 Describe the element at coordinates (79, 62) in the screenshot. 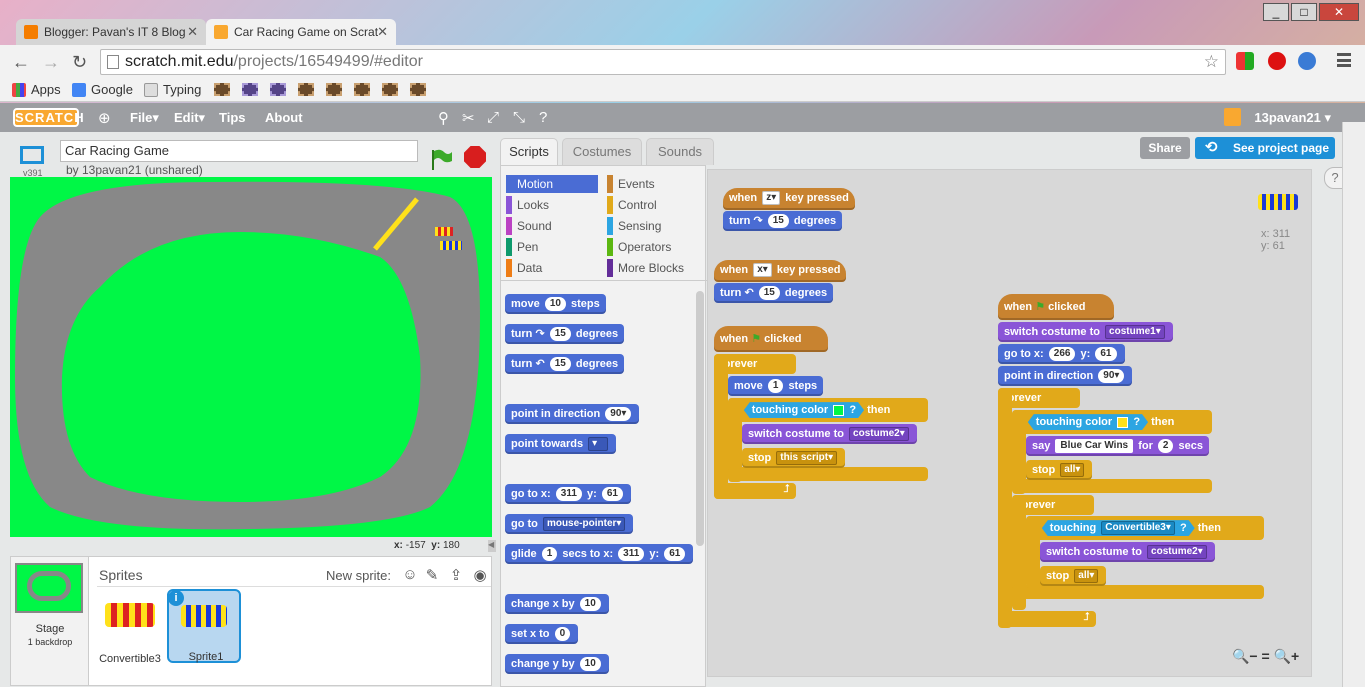

I see `reload-icon: ↻` at that location.